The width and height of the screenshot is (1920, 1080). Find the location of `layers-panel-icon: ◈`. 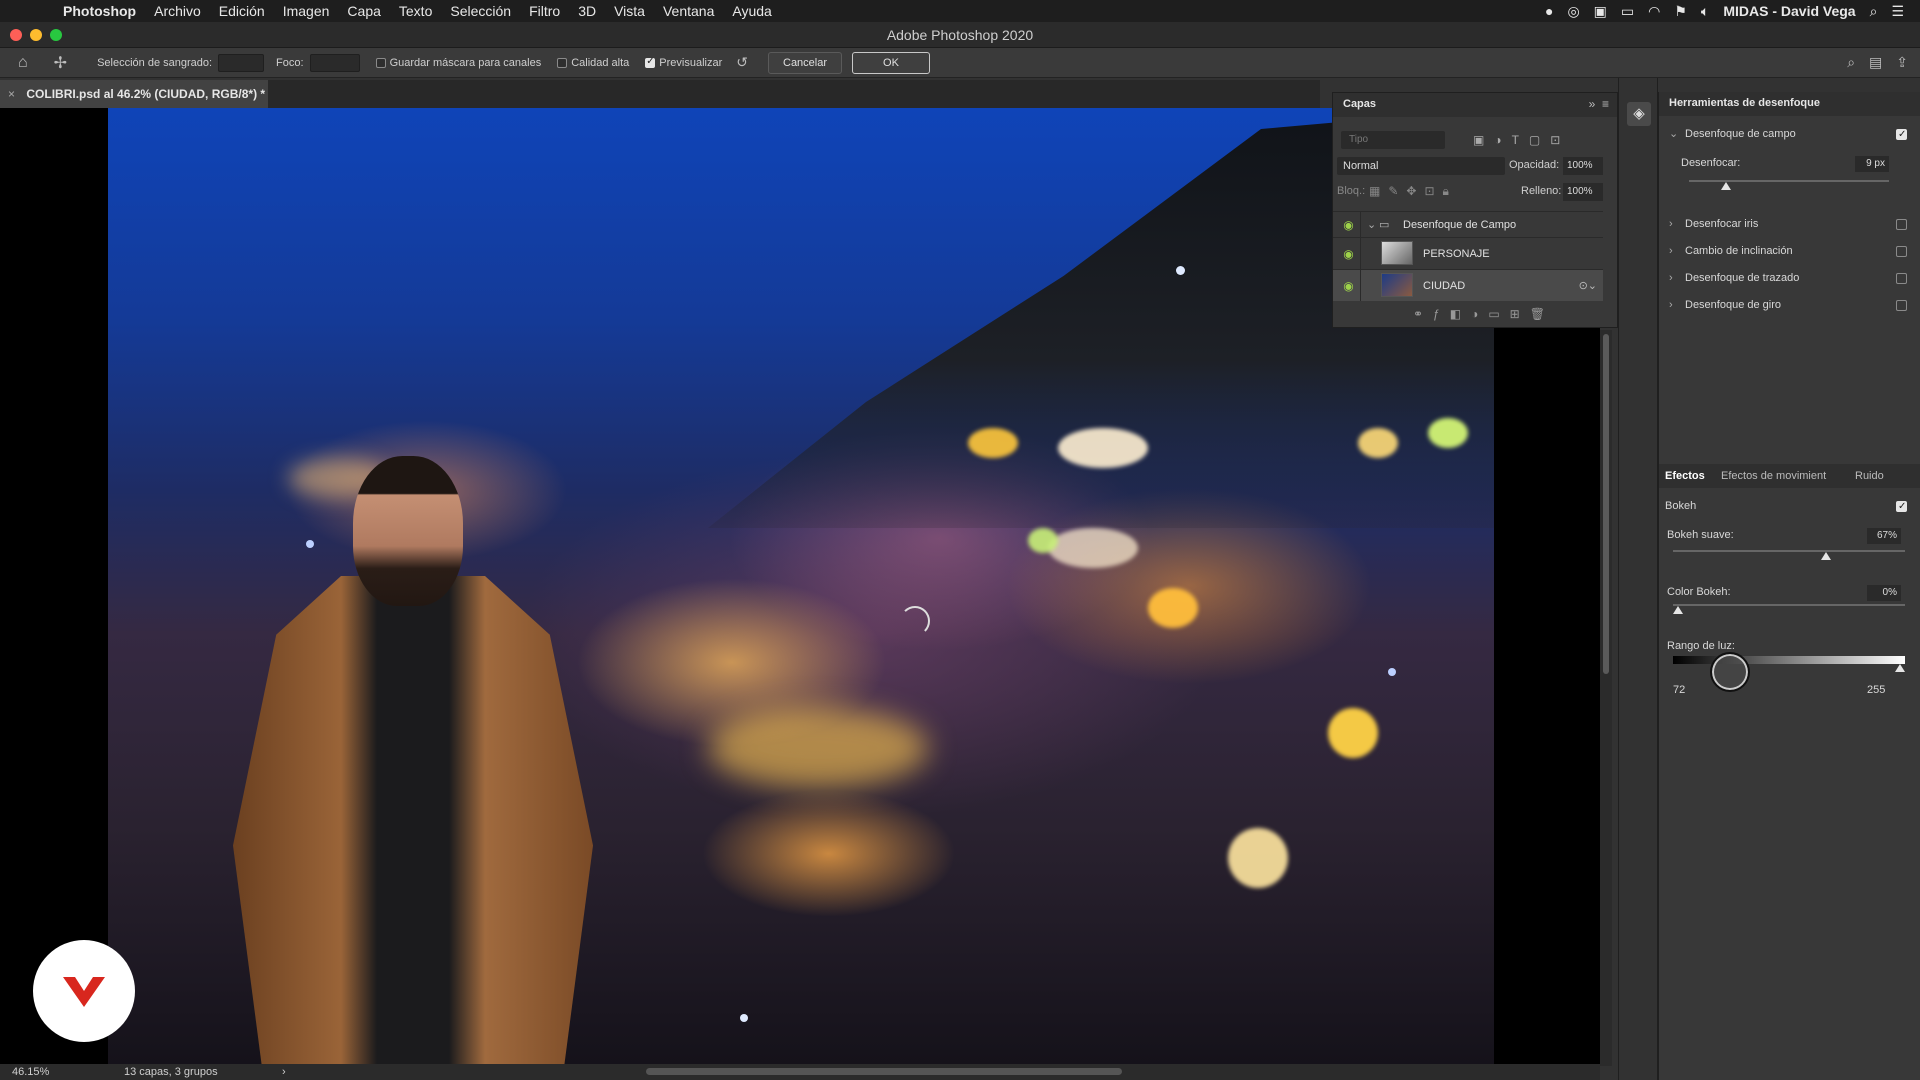

layers-panel-icon: ◈ is located at coordinates (1639, 114).